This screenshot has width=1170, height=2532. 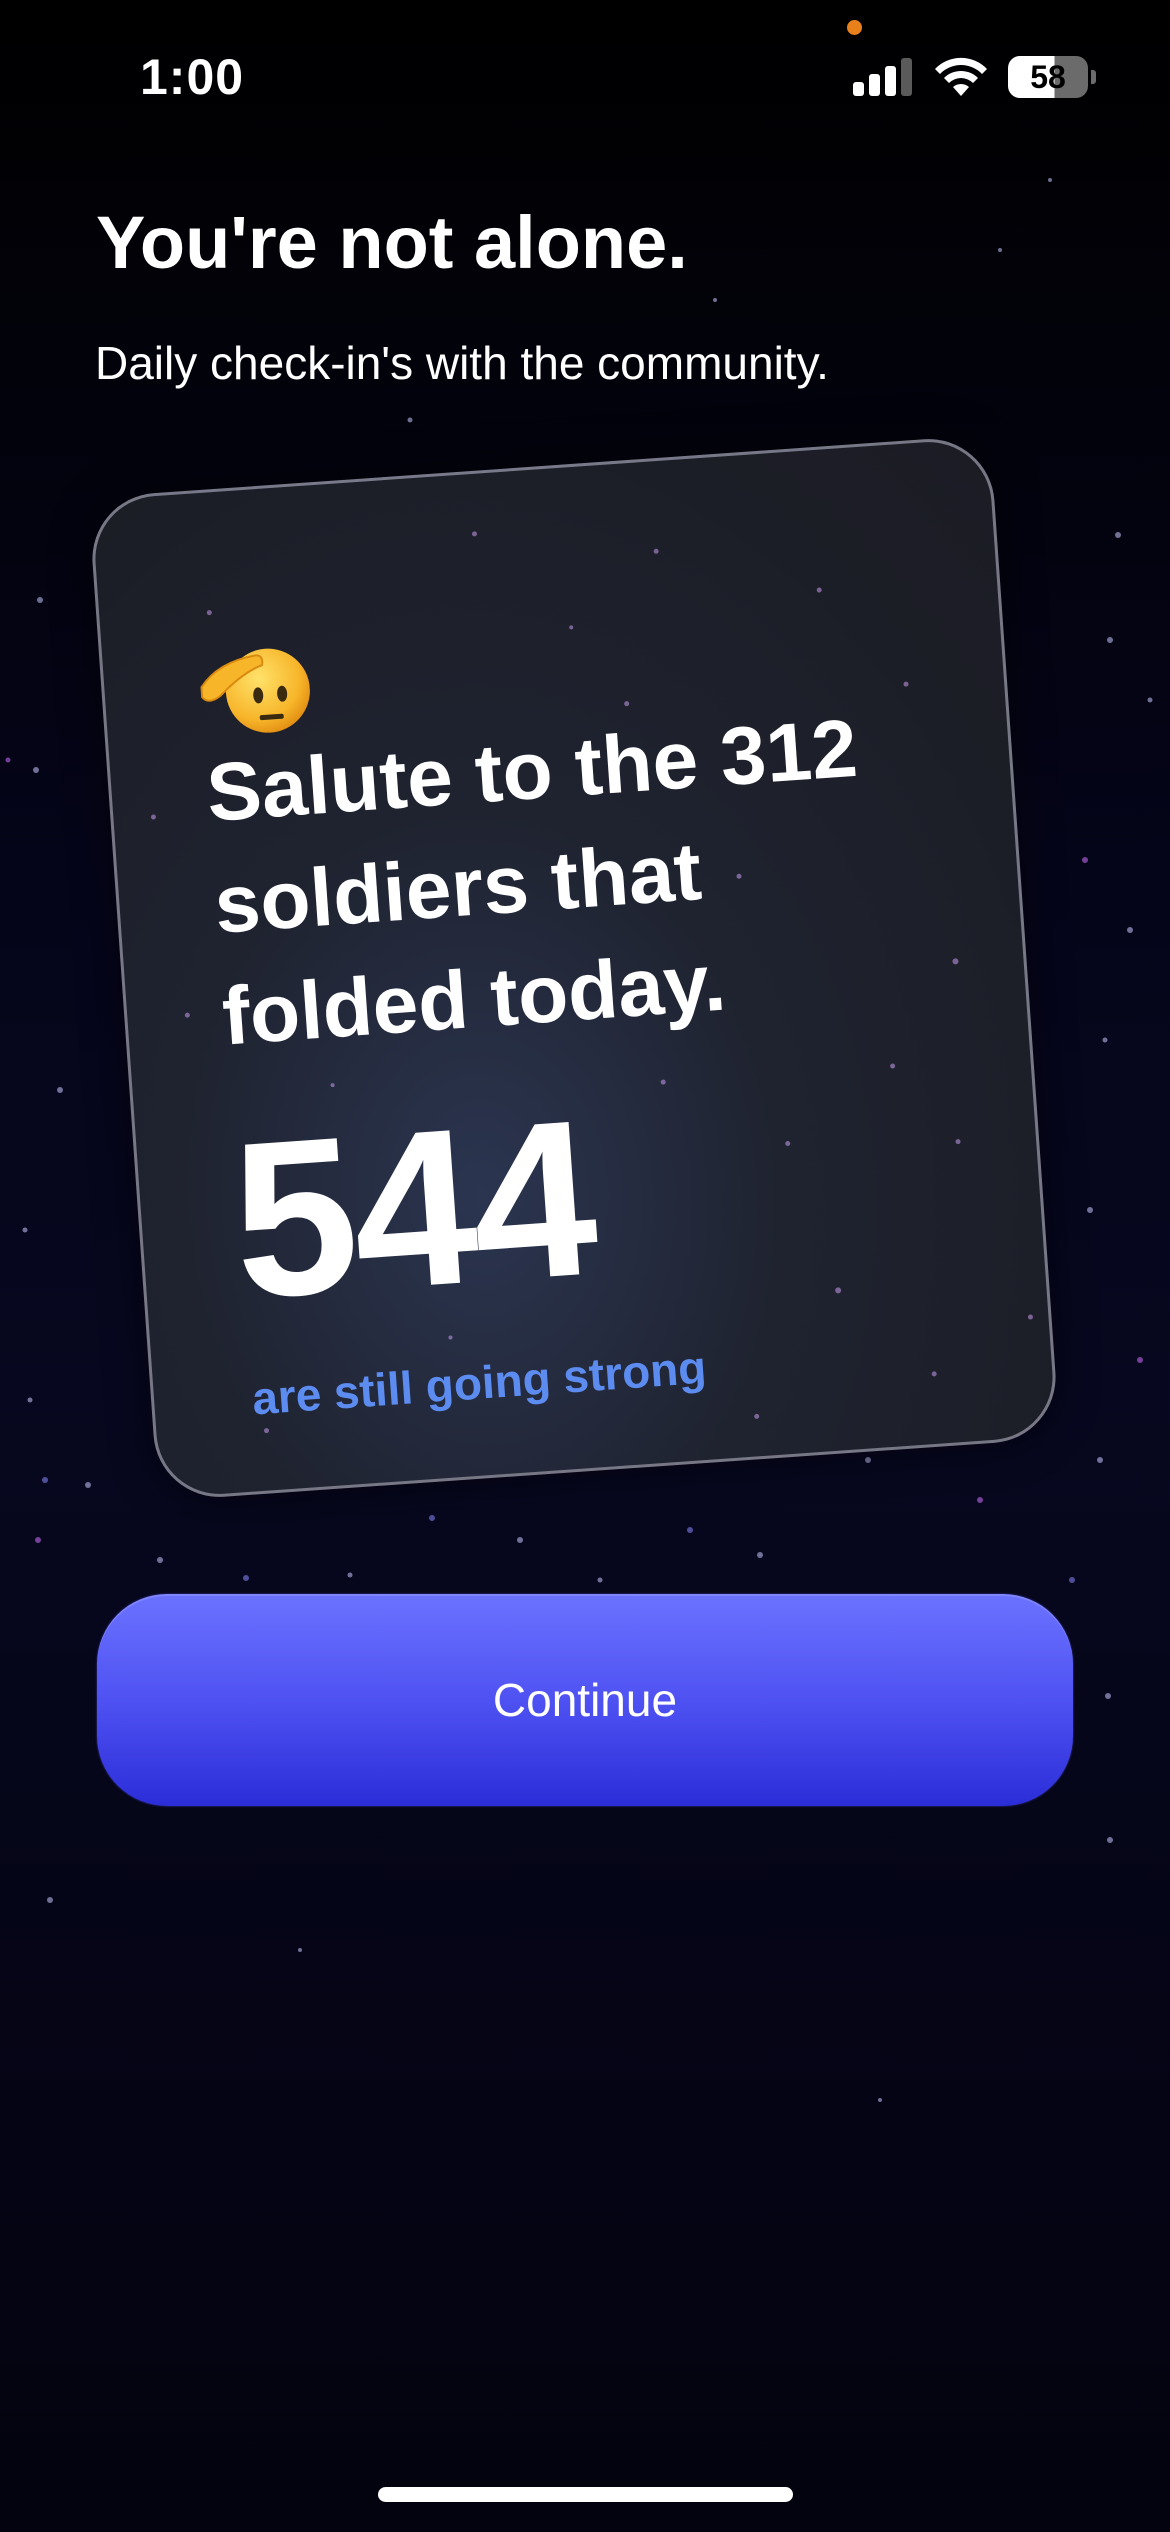 What do you see at coordinates (961, 76) in the screenshot?
I see `wifi-icon` at bounding box center [961, 76].